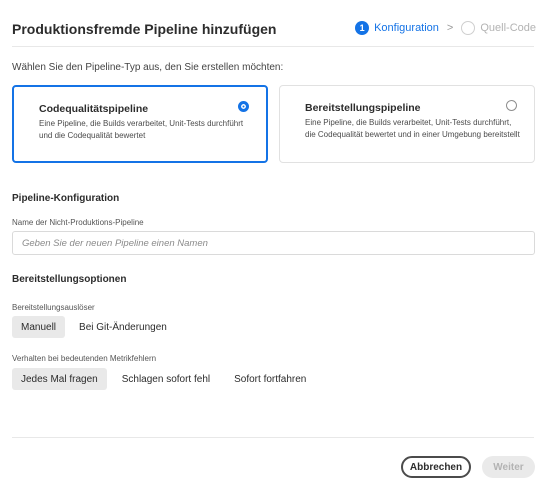 This screenshot has height=502, width=546. Describe the element at coordinates (66, 198) in the screenshot. I see `pipeline-config-heading: Pipeline-Konfiguration` at that location.